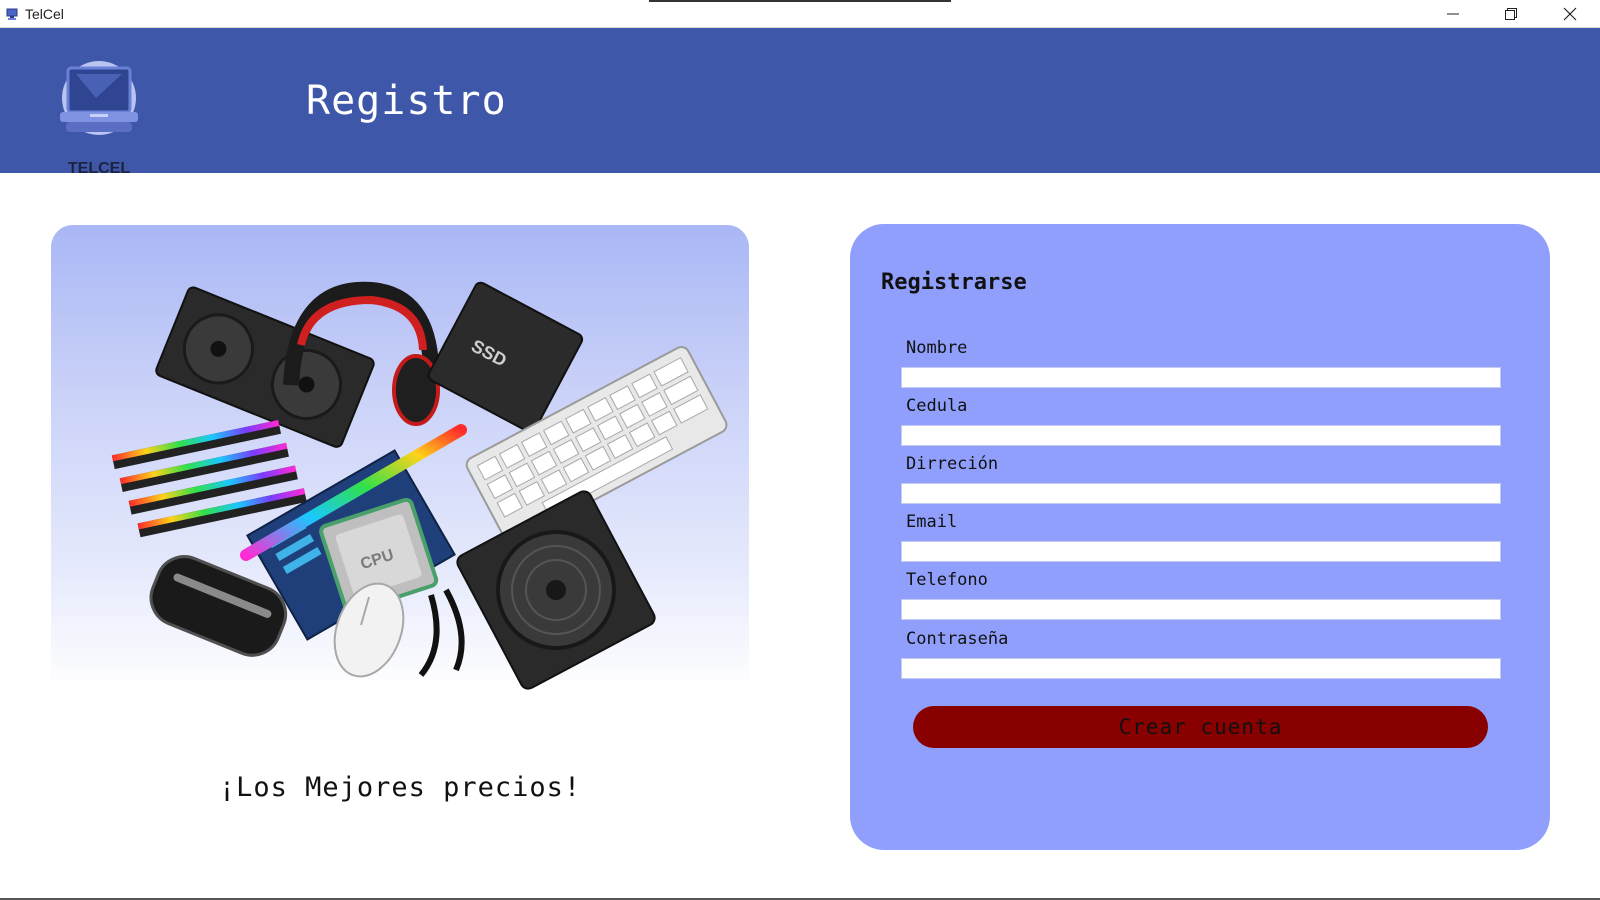 This screenshot has width=1600, height=900. What do you see at coordinates (957, 639) in the screenshot?
I see `contrasena-label: Contraseña` at bounding box center [957, 639].